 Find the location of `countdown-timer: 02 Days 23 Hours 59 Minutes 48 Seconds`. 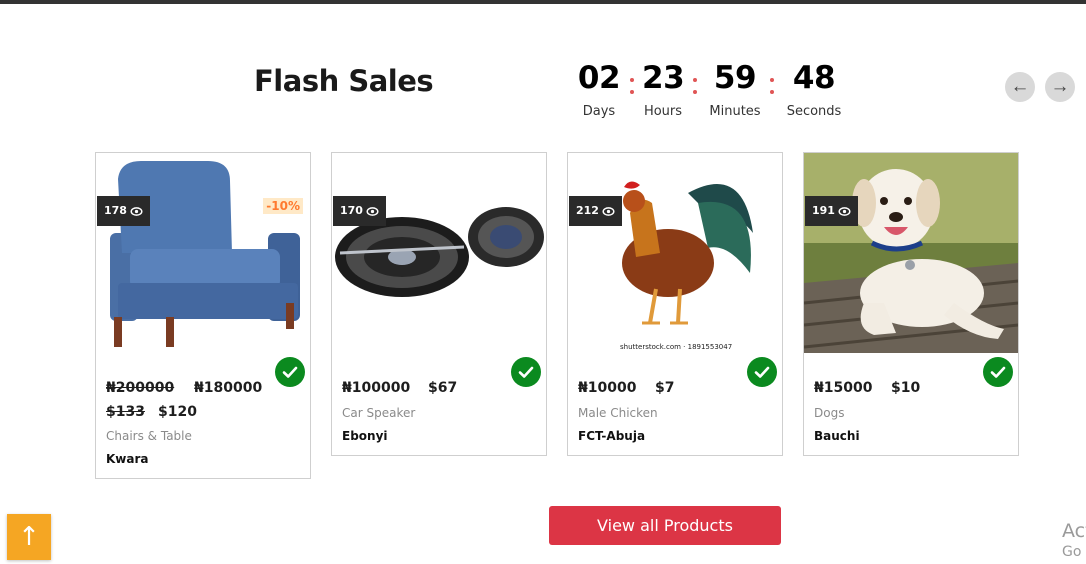

countdown-timer: 02 Days 23 Hours 59 Minutes 48 Seconds is located at coordinates (711, 89).